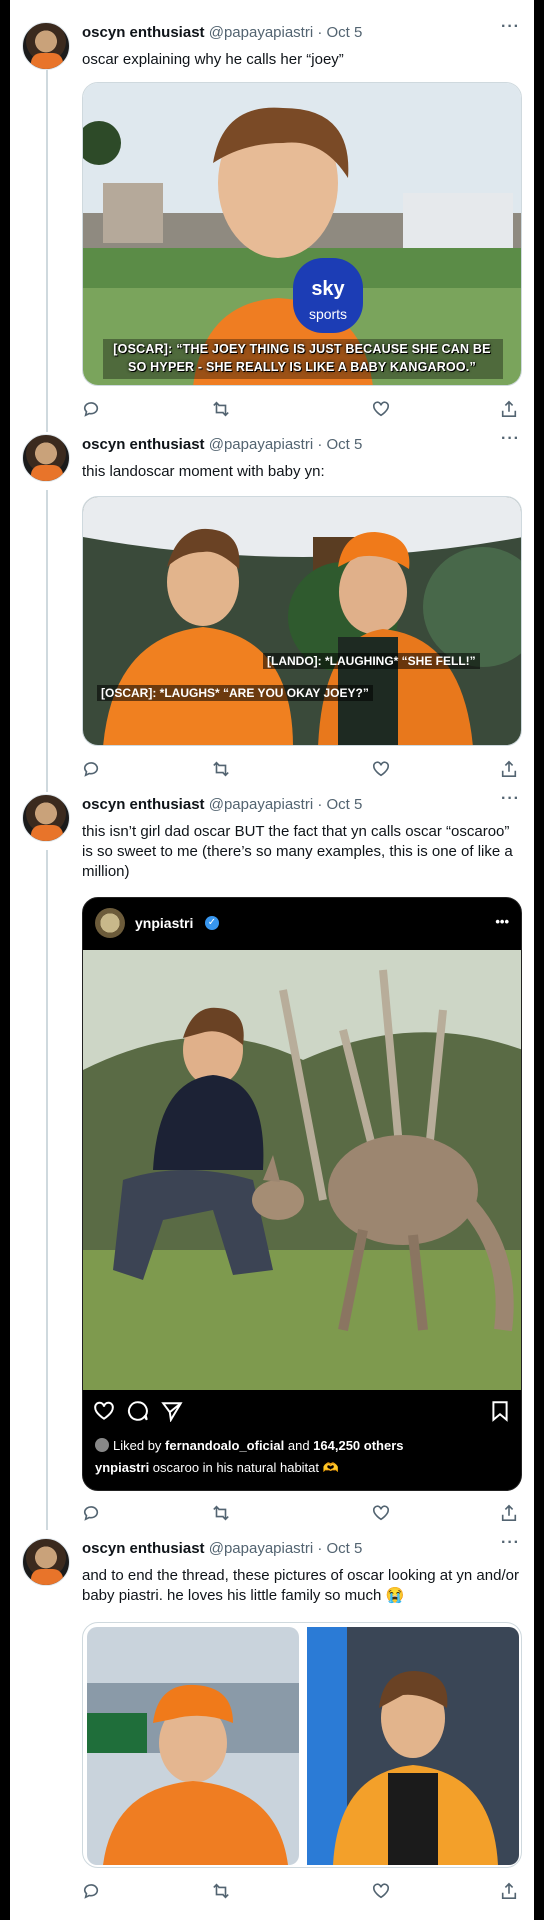 This screenshot has width=544, height=1920. What do you see at coordinates (413, 1746) in the screenshot?
I see `photo-right` at bounding box center [413, 1746].